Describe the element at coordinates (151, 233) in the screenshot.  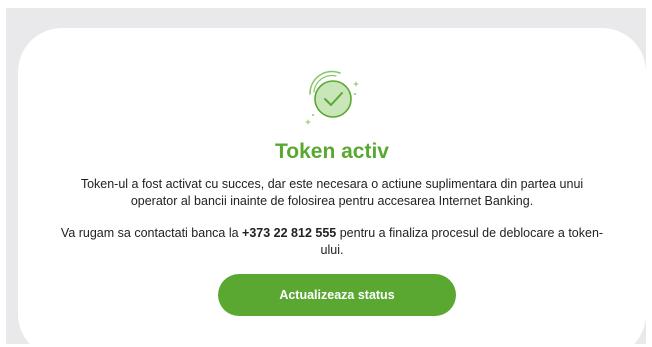
I see `contact-prefix: Va rugam sa contactati banca la` at that location.